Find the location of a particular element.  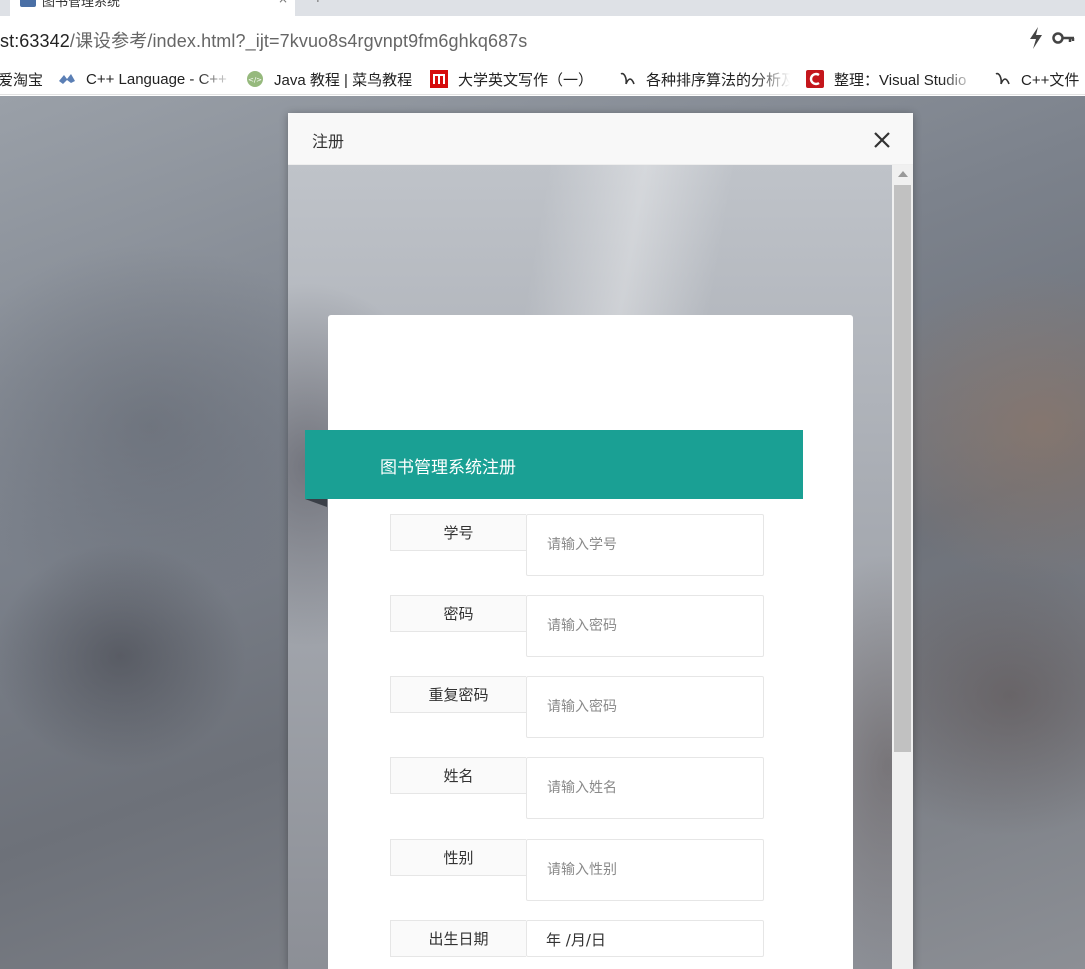

form-row-birth-date: 出生日期 年 /月/日 is located at coordinates (577, 938).